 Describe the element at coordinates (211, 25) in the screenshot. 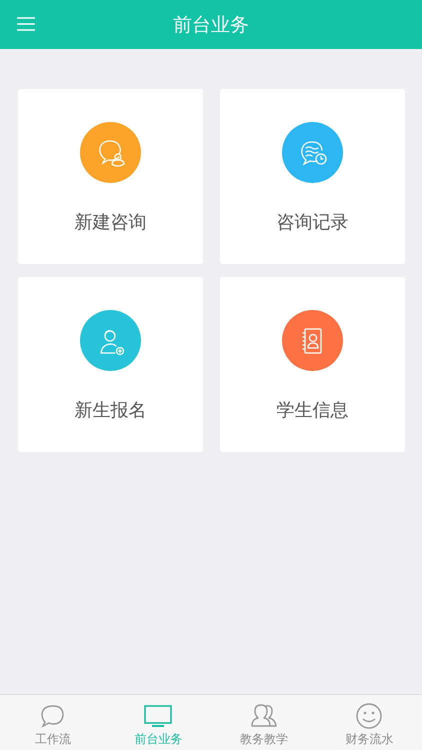

I see `page-title: 前台业务` at that location.